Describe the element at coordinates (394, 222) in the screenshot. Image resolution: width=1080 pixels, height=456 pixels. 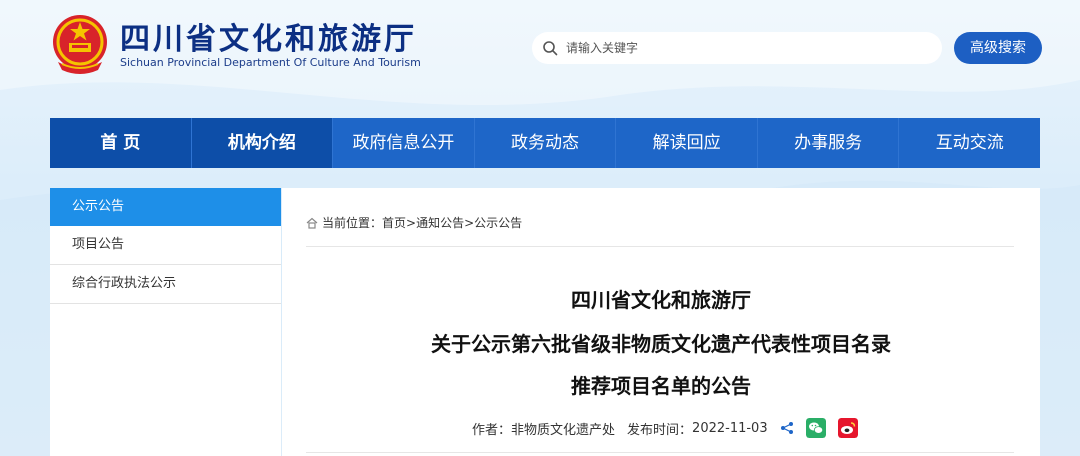
I see `breadcrumb-home: 首页` at that location.